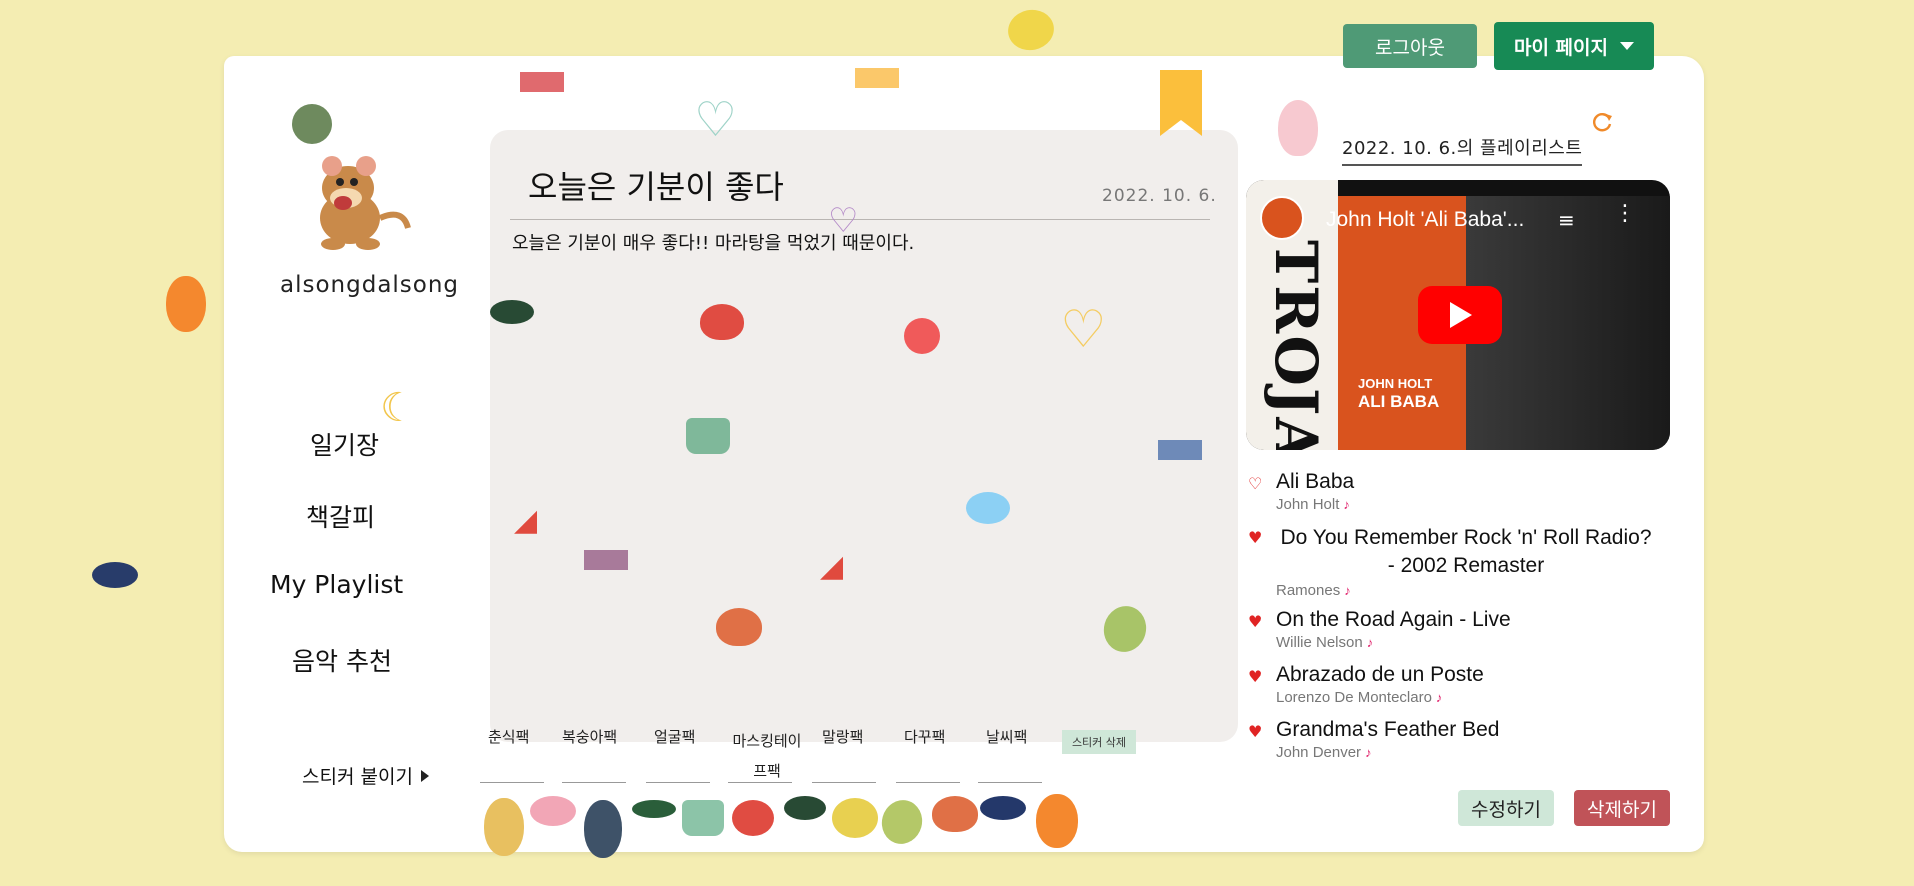 The image size is (1914, 886). Describe the element at coordinates (353, 203) in the screenshot. I see `avatar` at that location.